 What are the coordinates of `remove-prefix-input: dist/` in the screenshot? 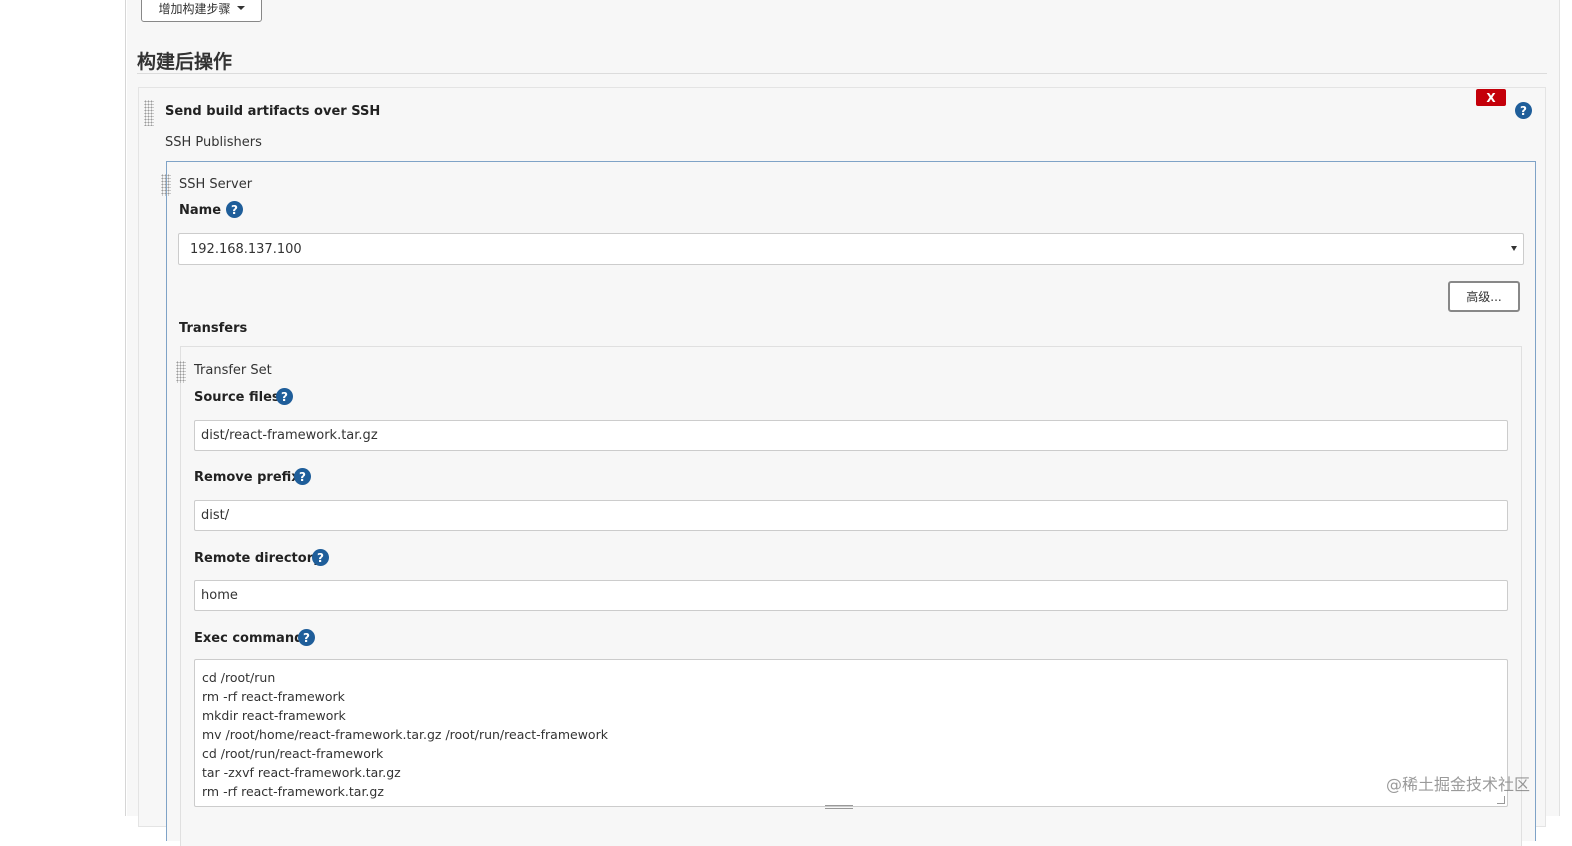 It's located at (851, 515).